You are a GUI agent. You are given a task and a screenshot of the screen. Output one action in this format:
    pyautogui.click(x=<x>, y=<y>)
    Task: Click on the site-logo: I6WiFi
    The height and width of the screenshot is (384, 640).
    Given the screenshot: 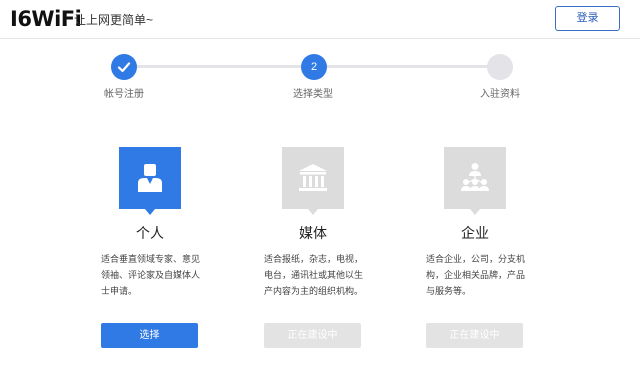 What is the action you would take?
    pyautogui.click(x=46, y=19)
    